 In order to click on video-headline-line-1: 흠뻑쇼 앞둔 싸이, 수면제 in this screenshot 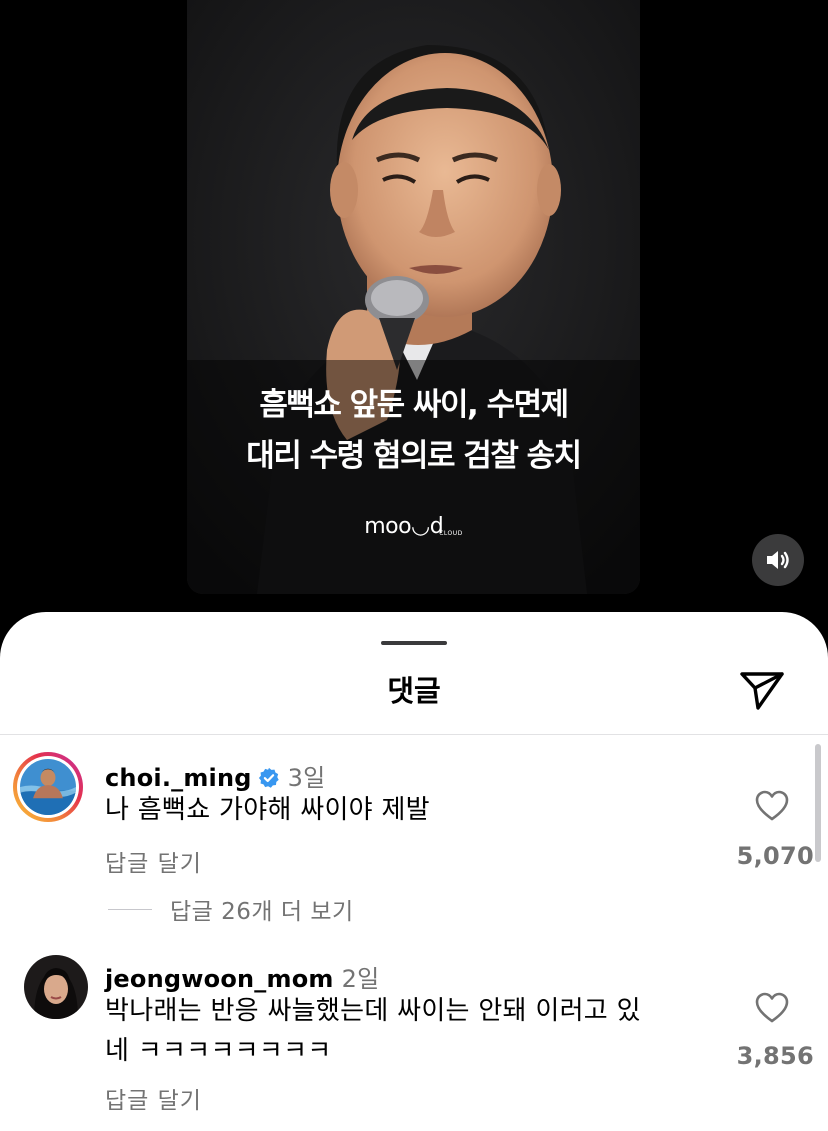, I will do `click(414, 405)`.